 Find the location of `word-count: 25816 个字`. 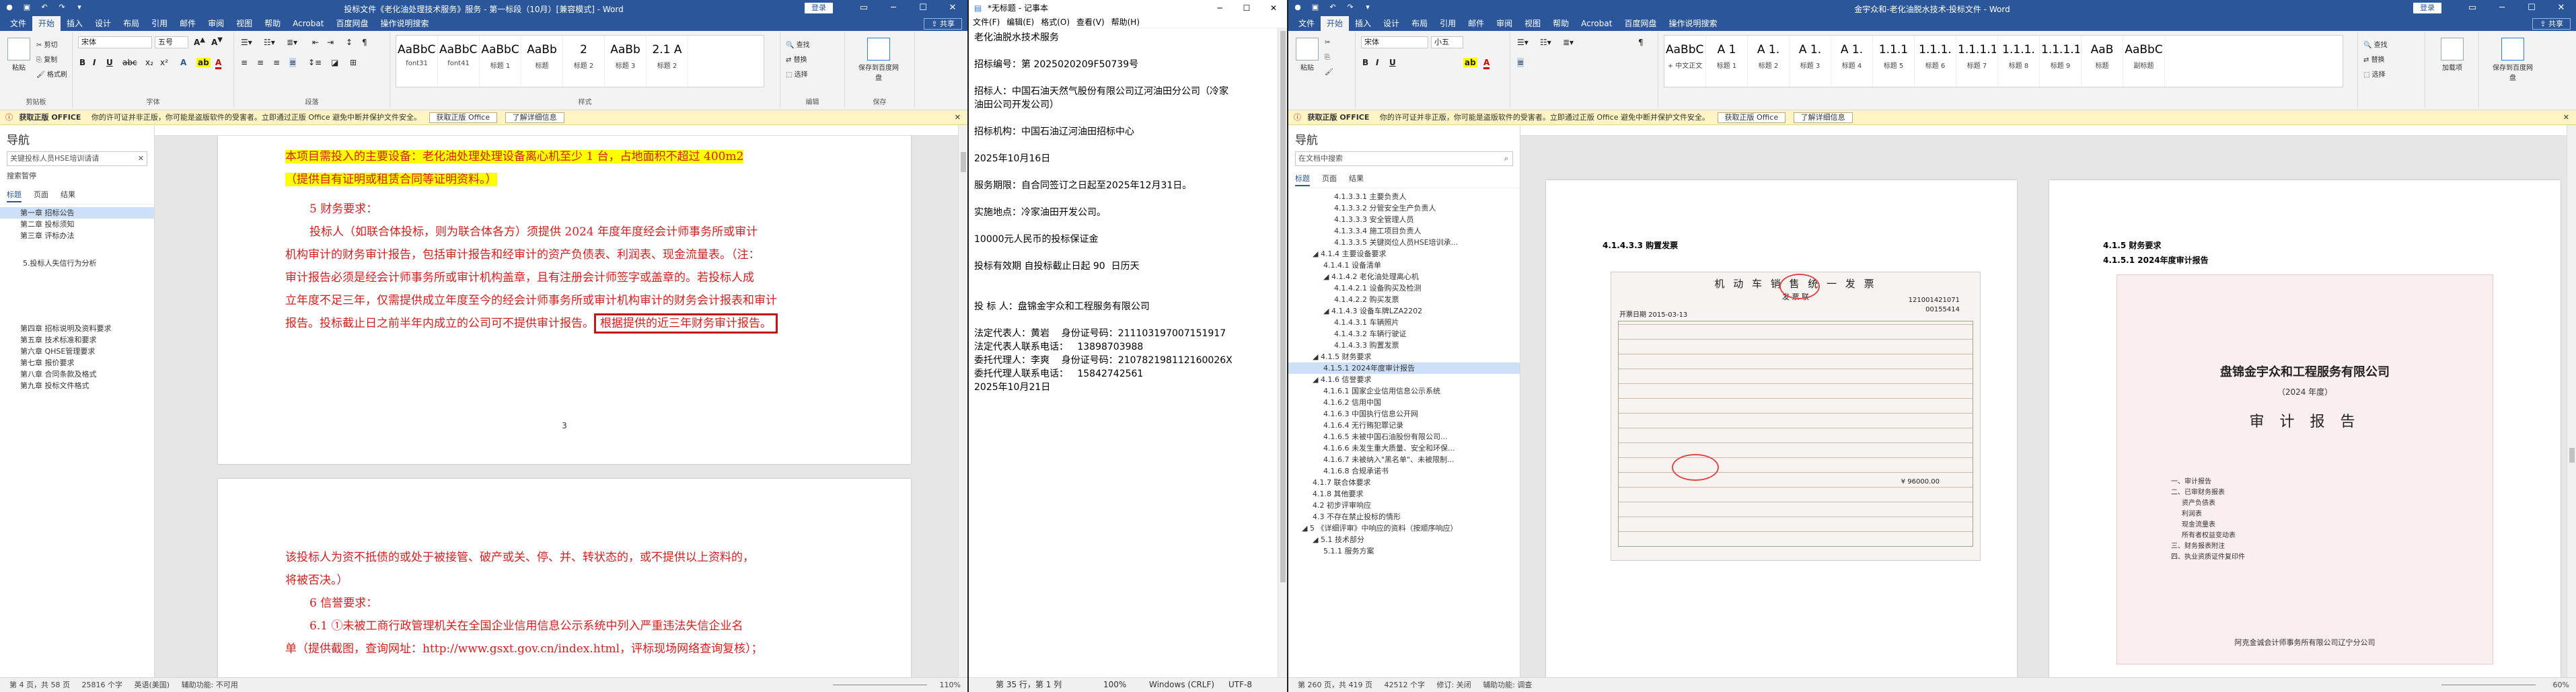

word-count: 25816 个字 is located at coordinates (101, 685).